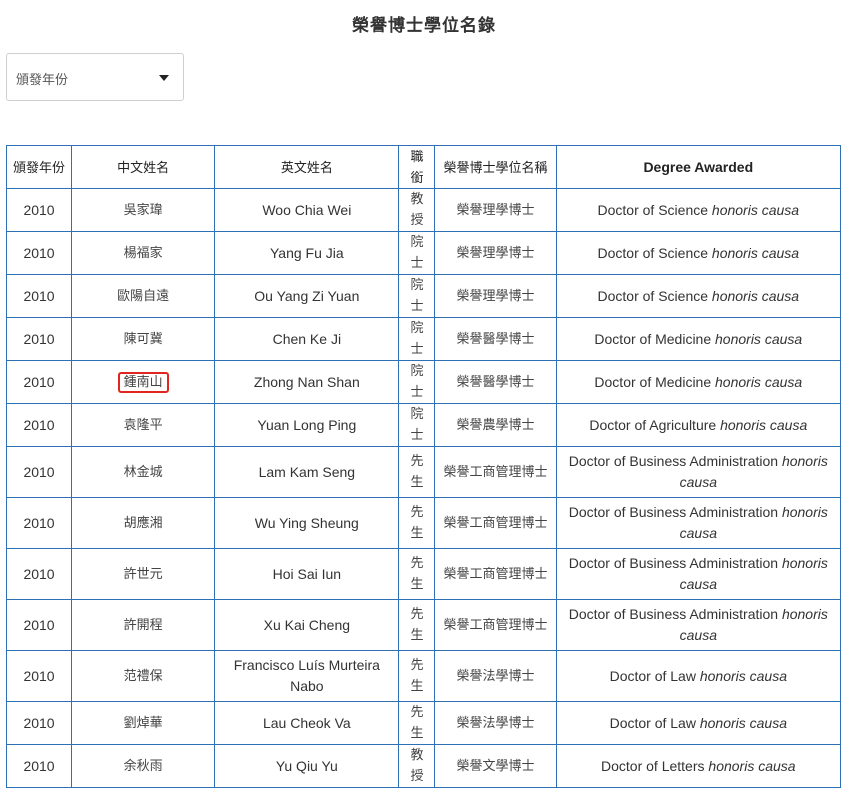 This screenshot has height=788, width=848. I want to click on chinese-name: 胡應湘, so click(143, 523).